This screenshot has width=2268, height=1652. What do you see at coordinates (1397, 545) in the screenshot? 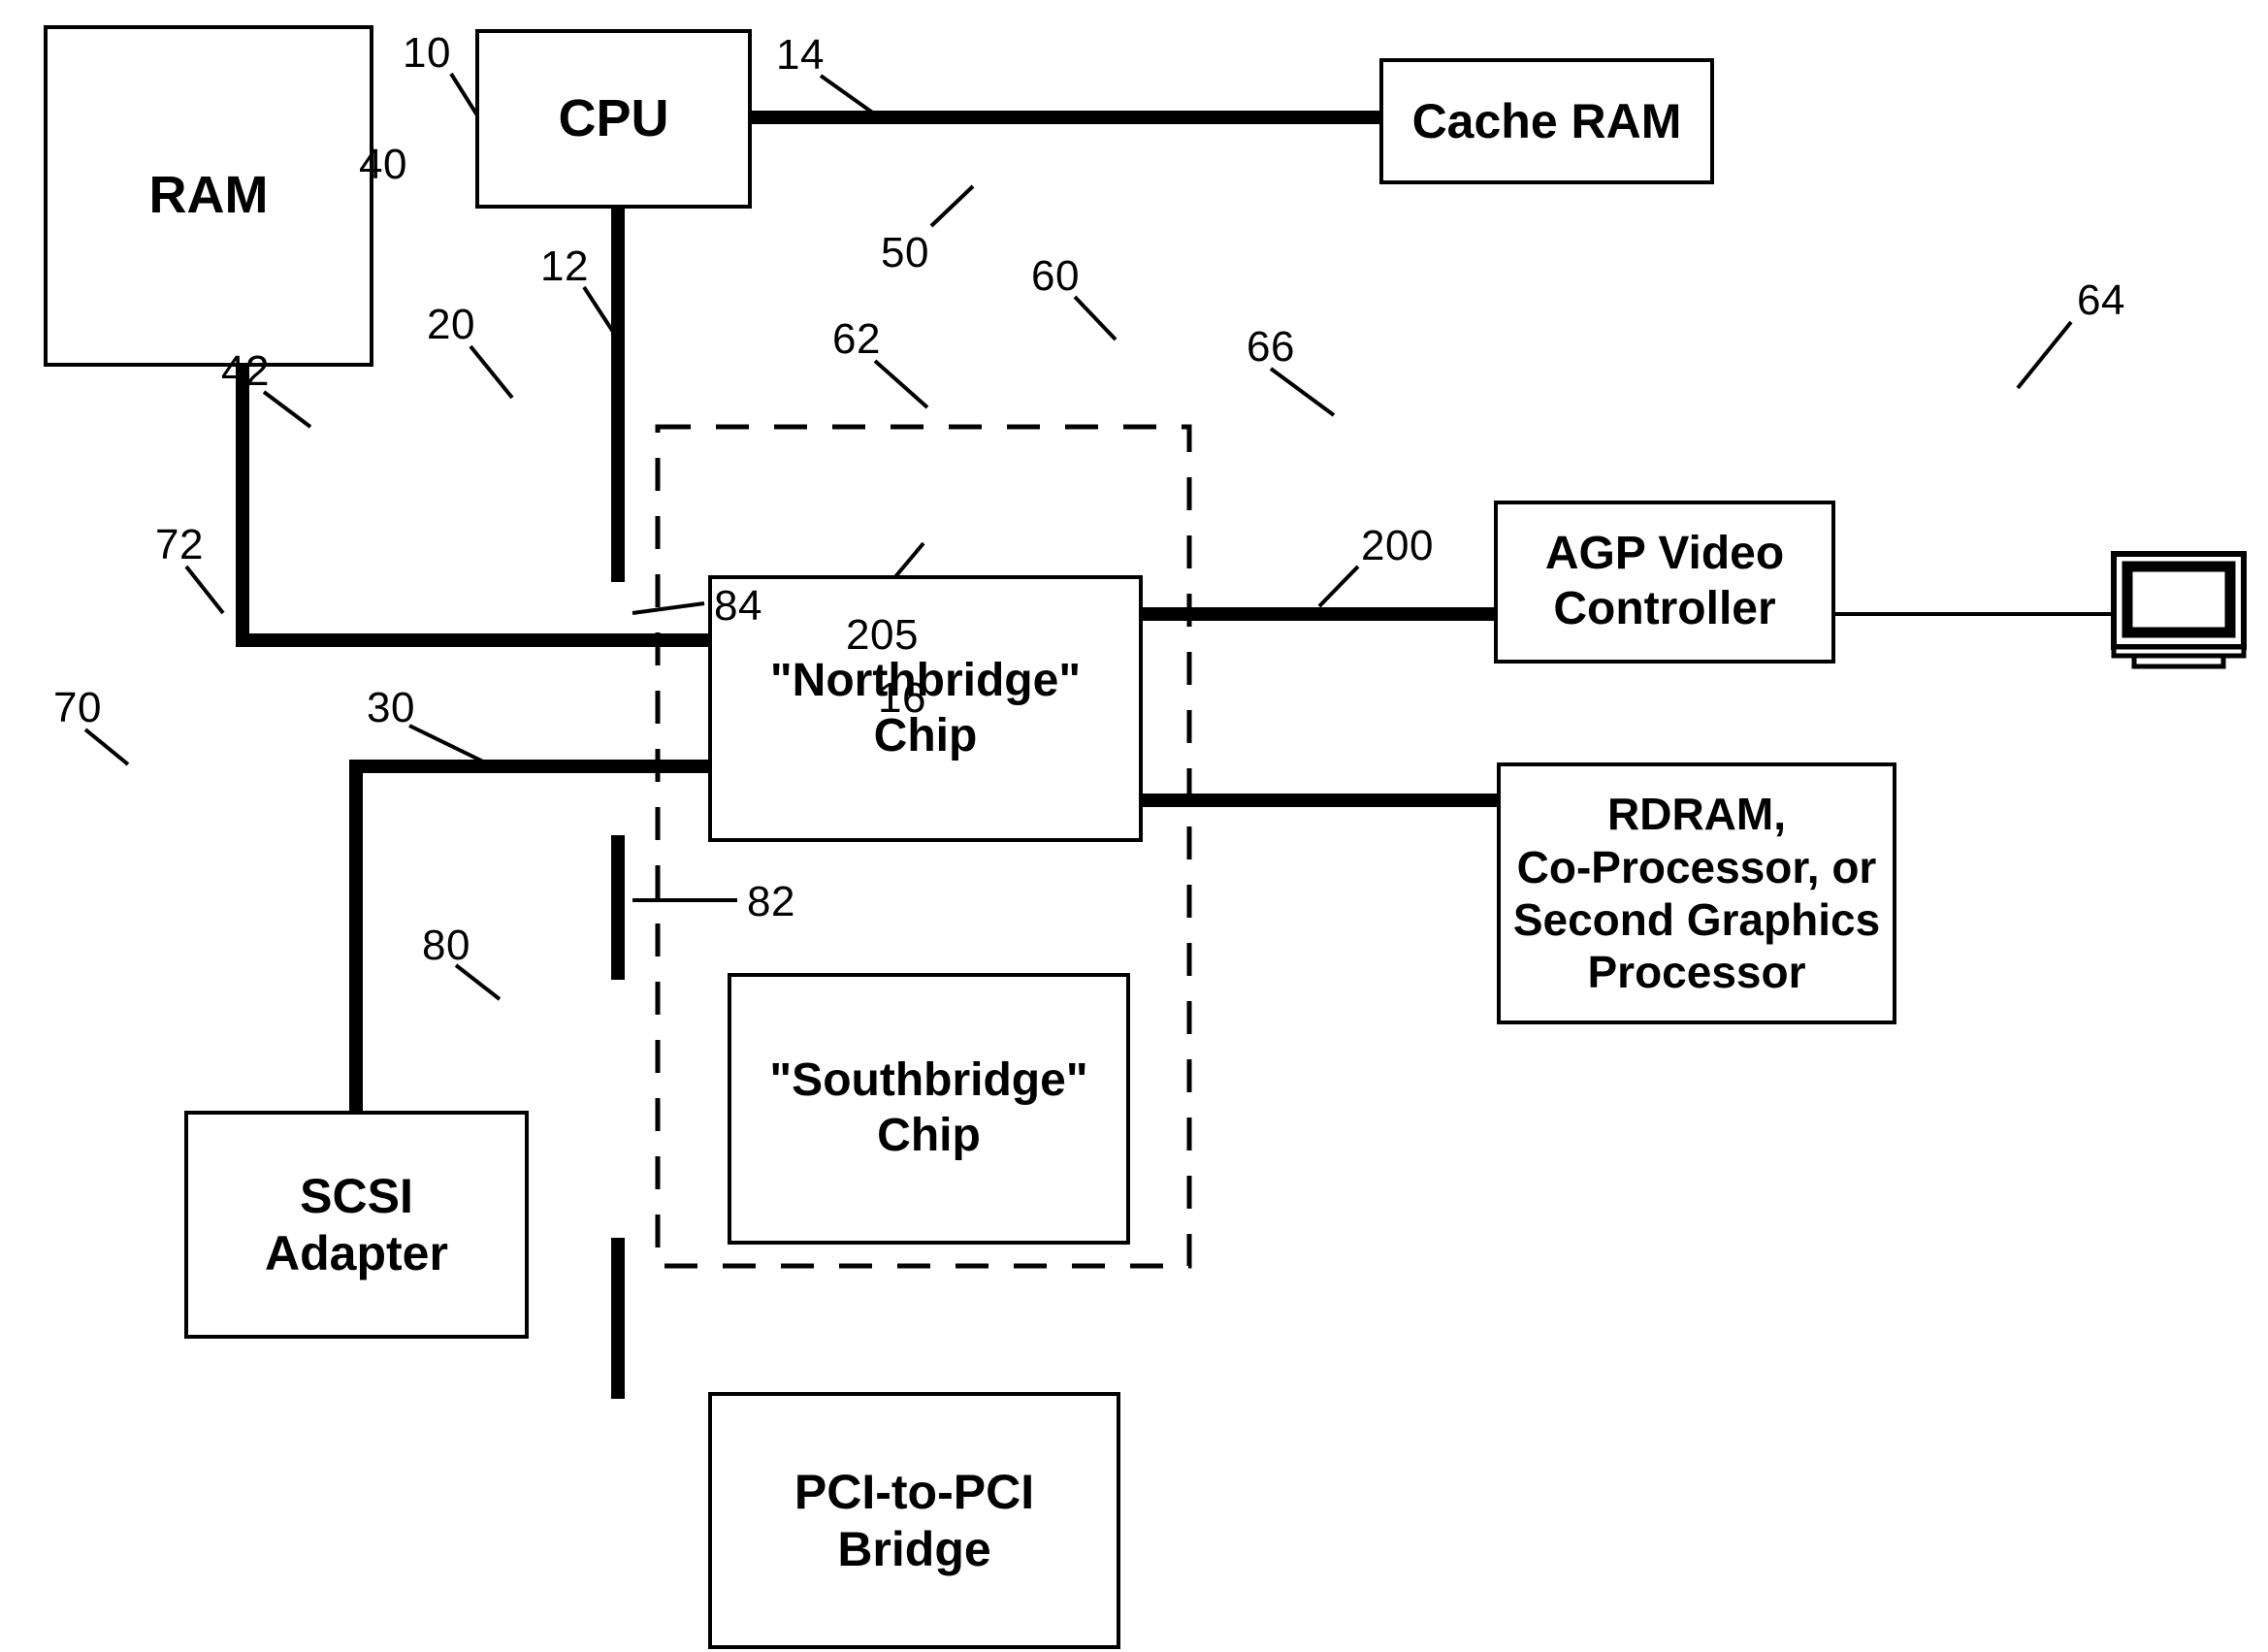
I see `ref-numeral-200: 200` at bounding box center [1397, 545].